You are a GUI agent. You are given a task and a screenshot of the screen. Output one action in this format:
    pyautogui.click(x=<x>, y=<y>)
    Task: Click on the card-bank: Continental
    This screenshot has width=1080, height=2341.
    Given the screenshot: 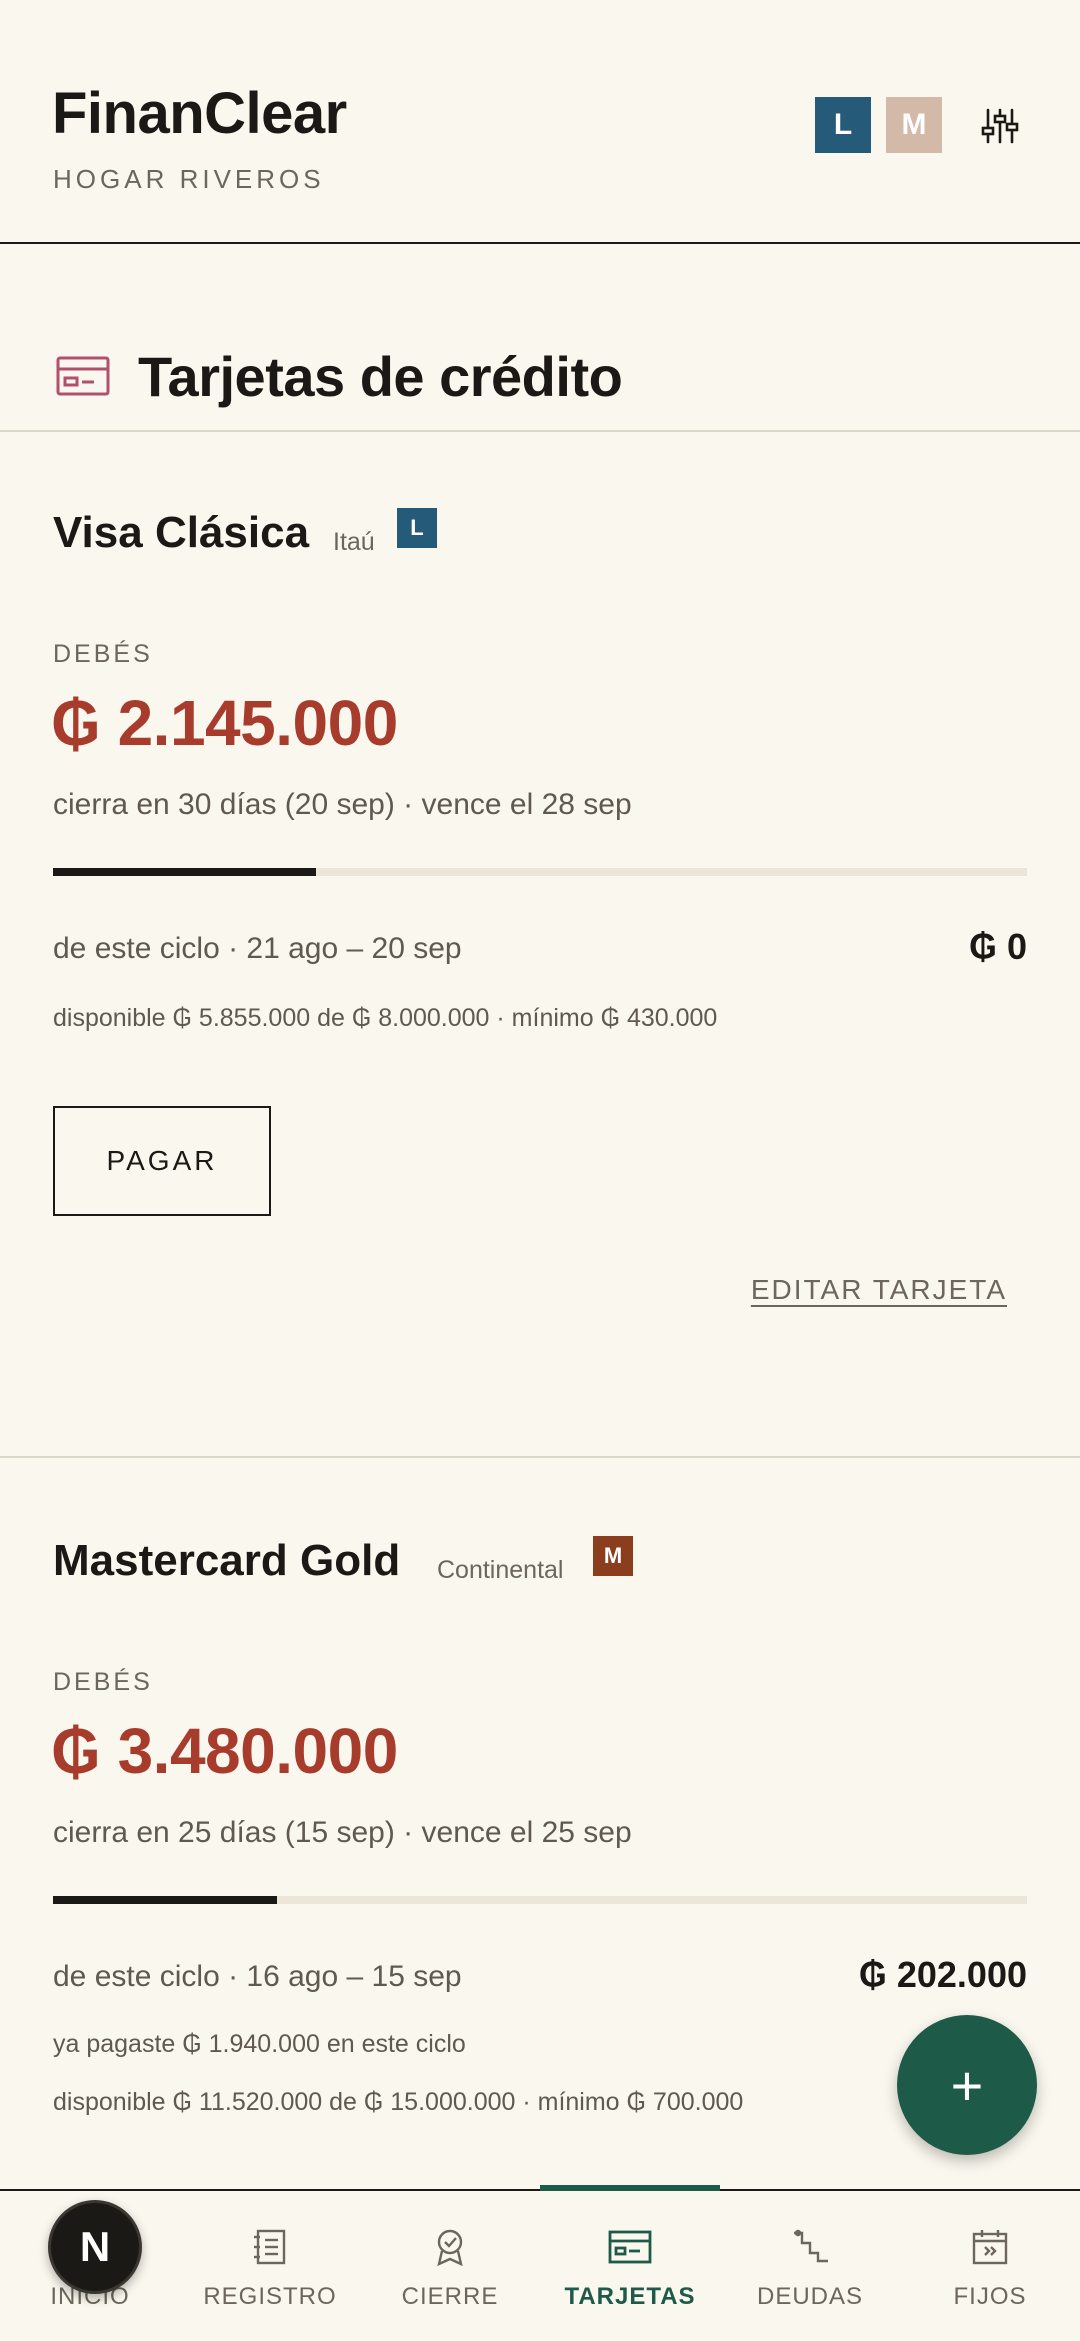 What is the action you would take?
    pyautogui.click(x=500, y=1570)
    